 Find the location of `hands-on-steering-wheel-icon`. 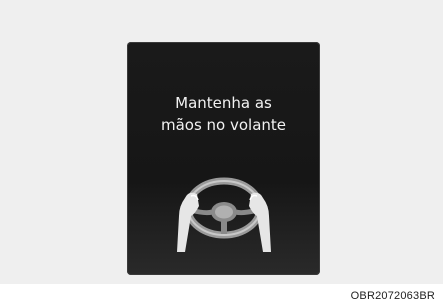

hands-on-steering-wheel-icon is located at coordinates (224, 214).